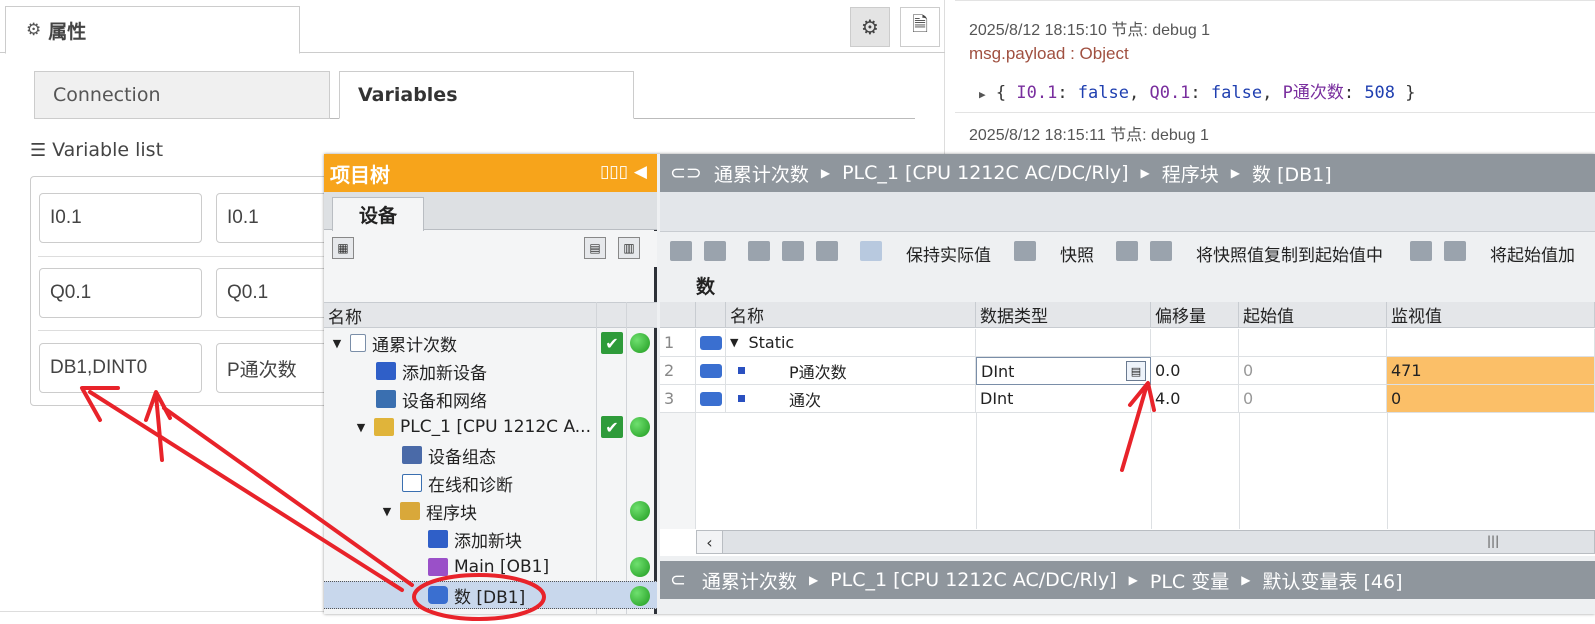  Describe the element at coordinates (1421, 251) in the screenshot. I see `load-icon` at that location.